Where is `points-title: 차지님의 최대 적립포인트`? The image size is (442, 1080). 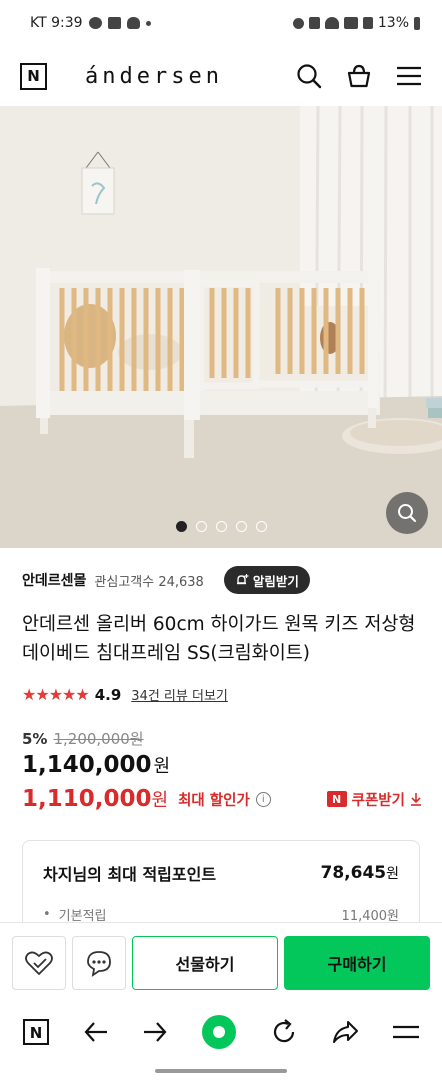 points-title: 차지님의 최대 적립포인트 is located at coordinates (130, 874).